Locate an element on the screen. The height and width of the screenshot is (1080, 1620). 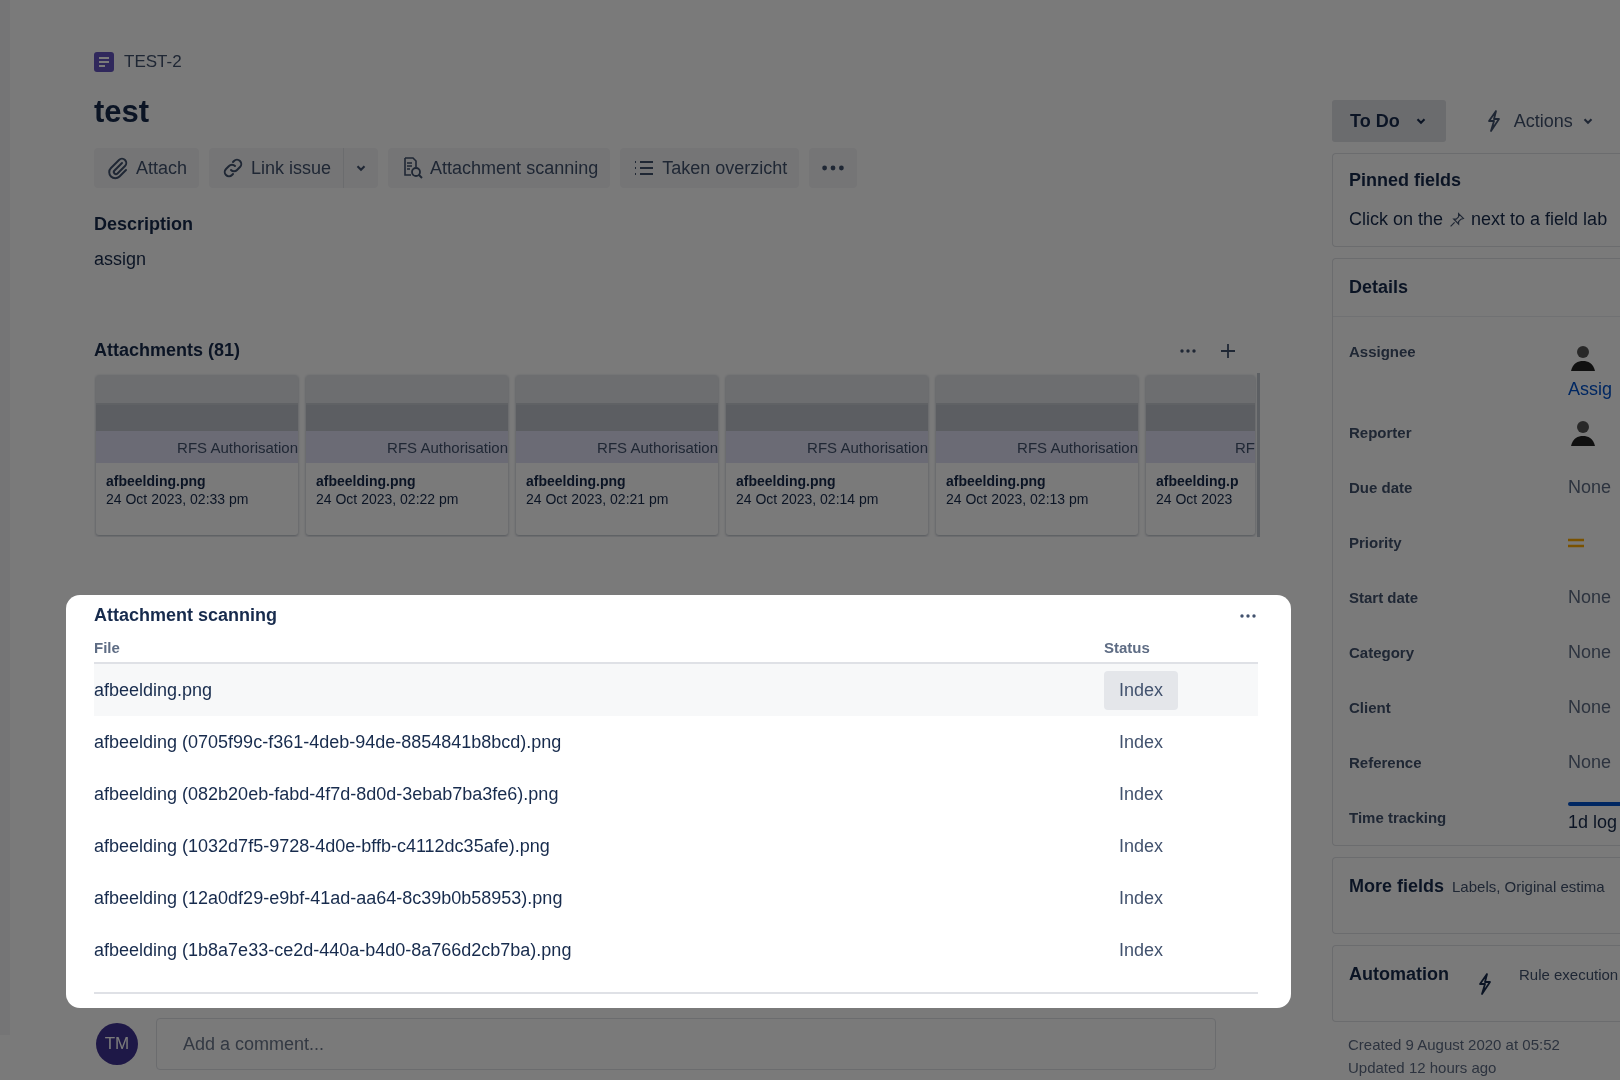
link-issue-button: Link issue is located at coordinates (276, 168).